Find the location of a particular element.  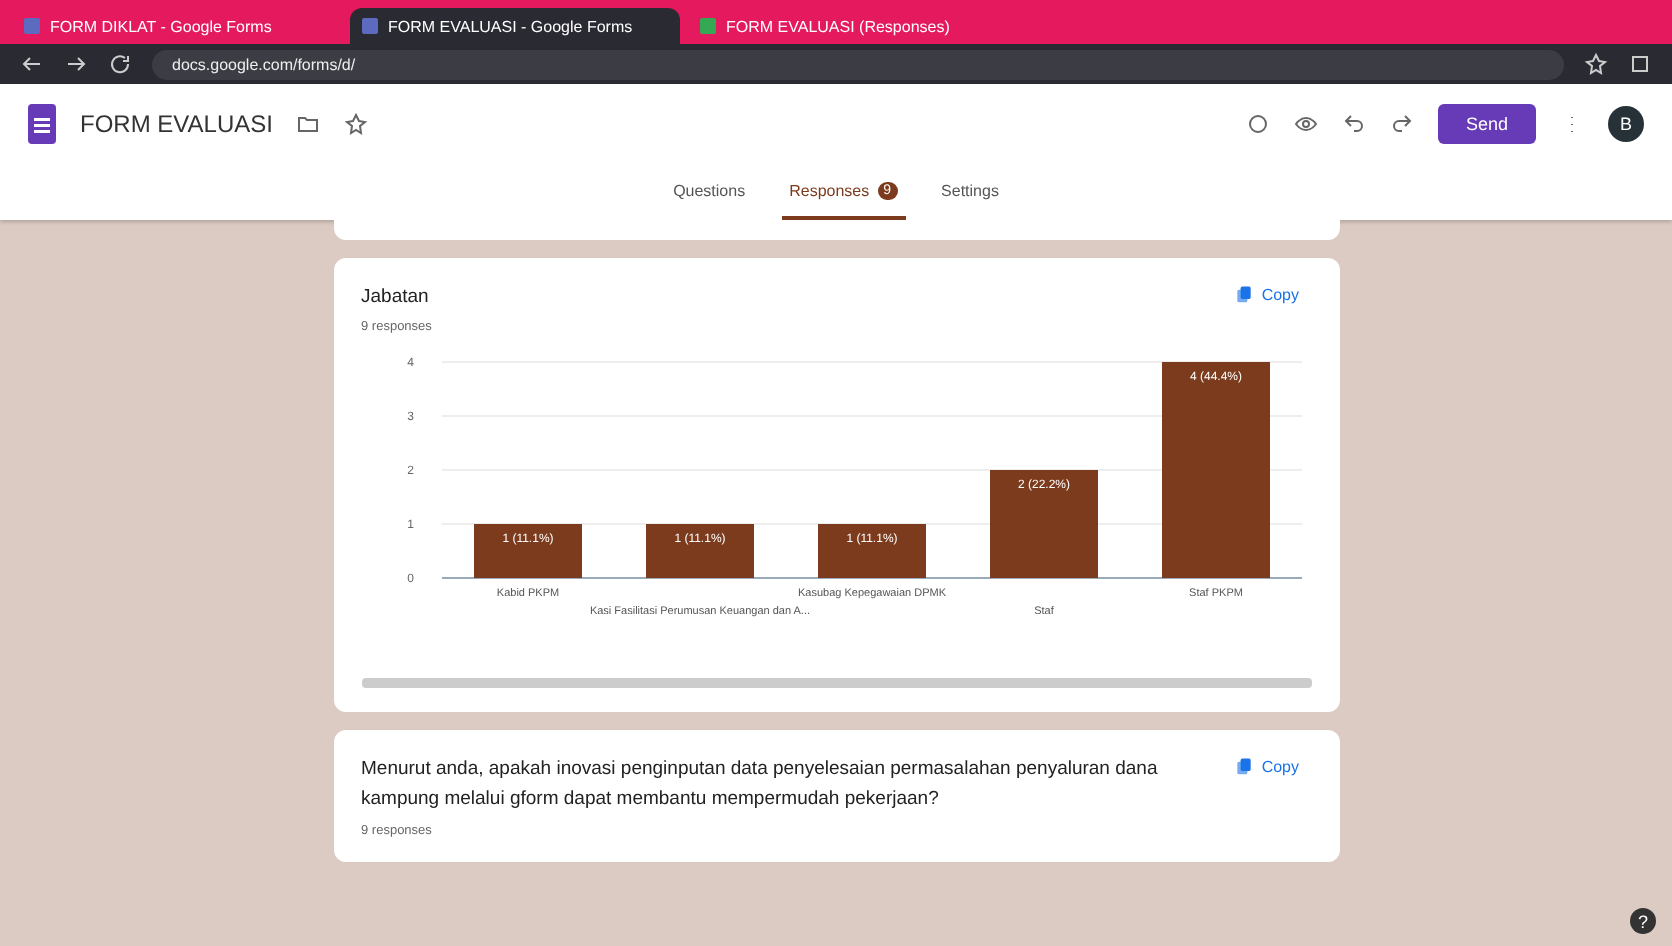

form-tab: Settings is located at coordinates (970, 192).